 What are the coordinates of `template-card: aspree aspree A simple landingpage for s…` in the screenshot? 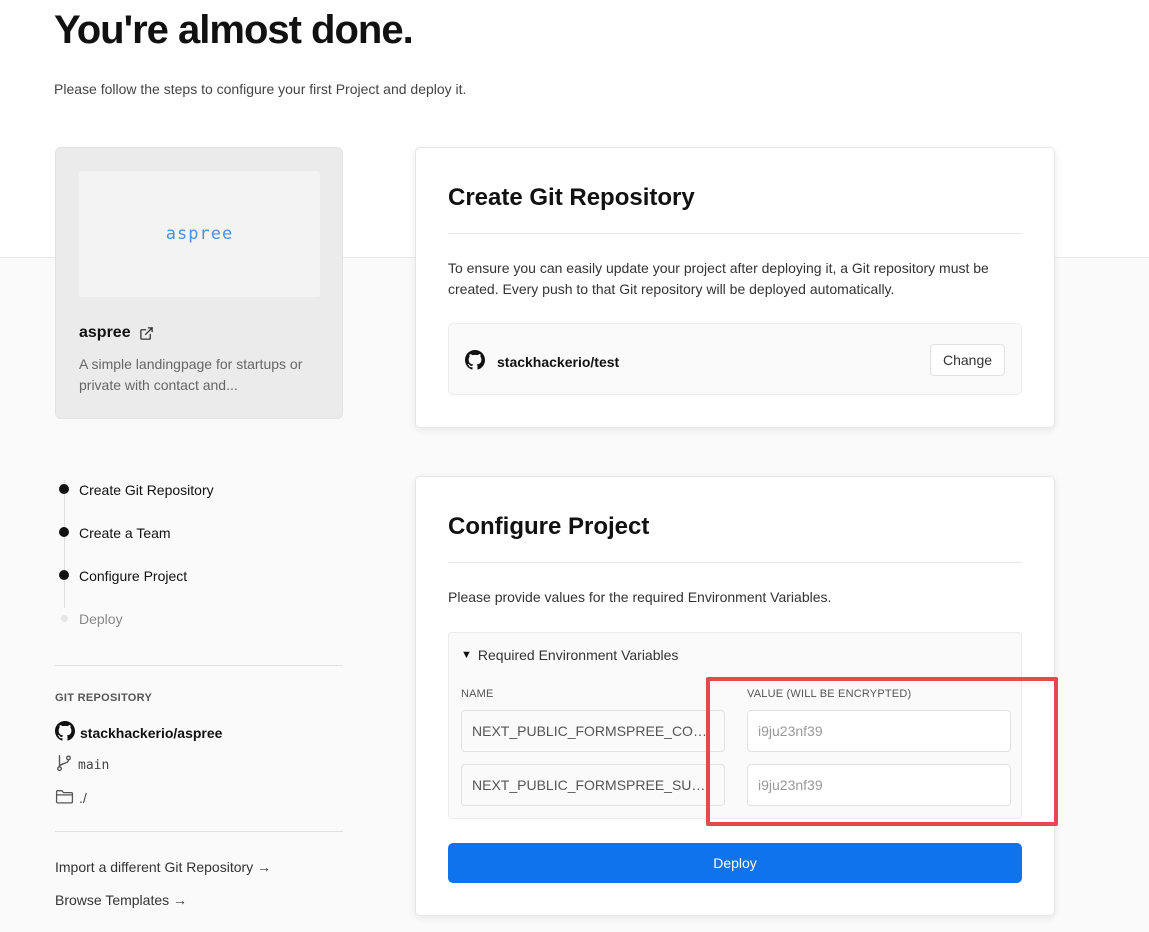 It's located at (199, 283).